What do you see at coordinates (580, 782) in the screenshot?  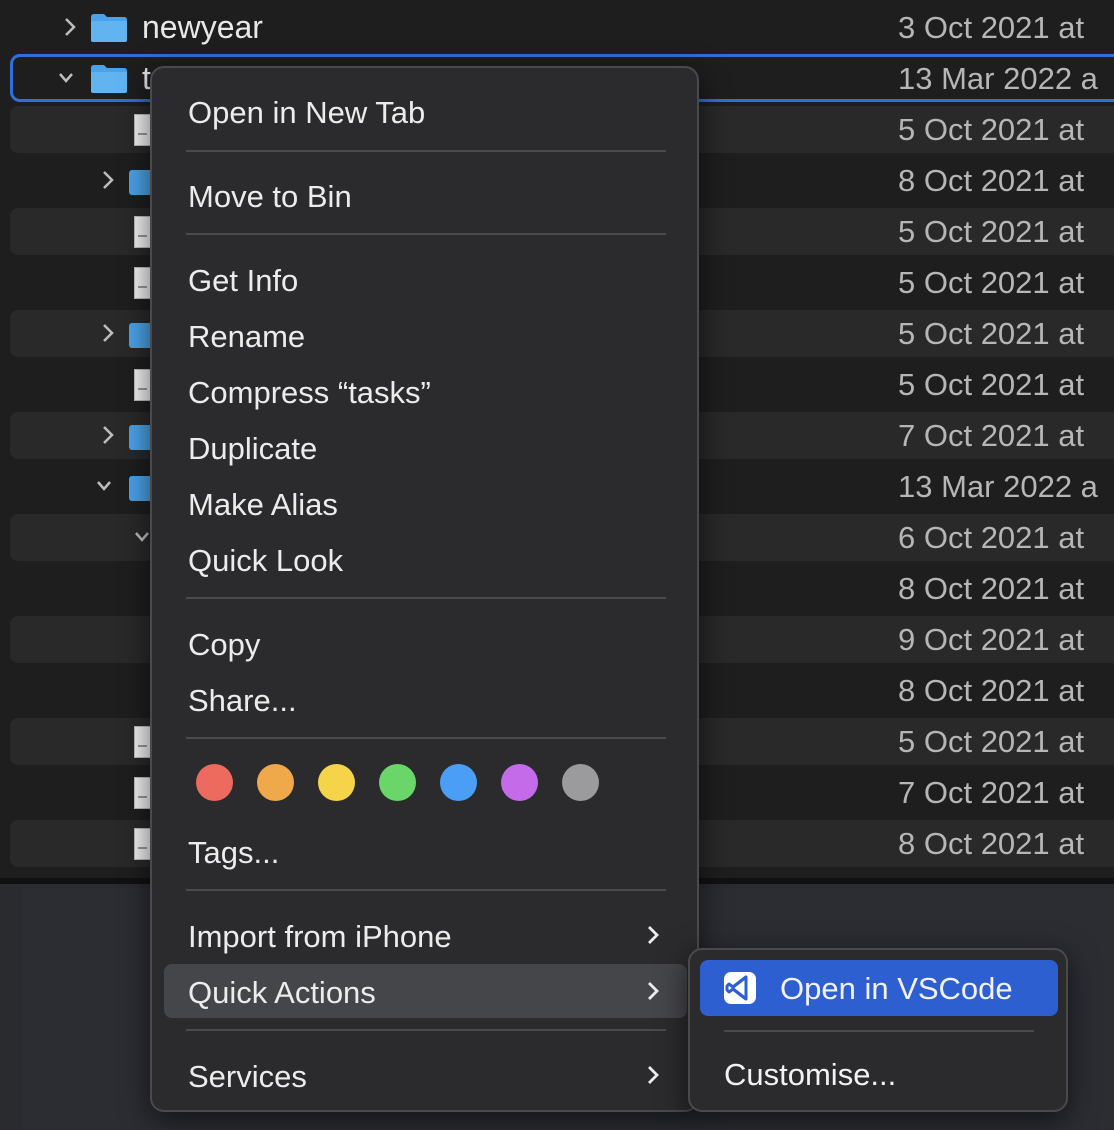 I see `tag-grey-dot` at bounding box center [580, 782].